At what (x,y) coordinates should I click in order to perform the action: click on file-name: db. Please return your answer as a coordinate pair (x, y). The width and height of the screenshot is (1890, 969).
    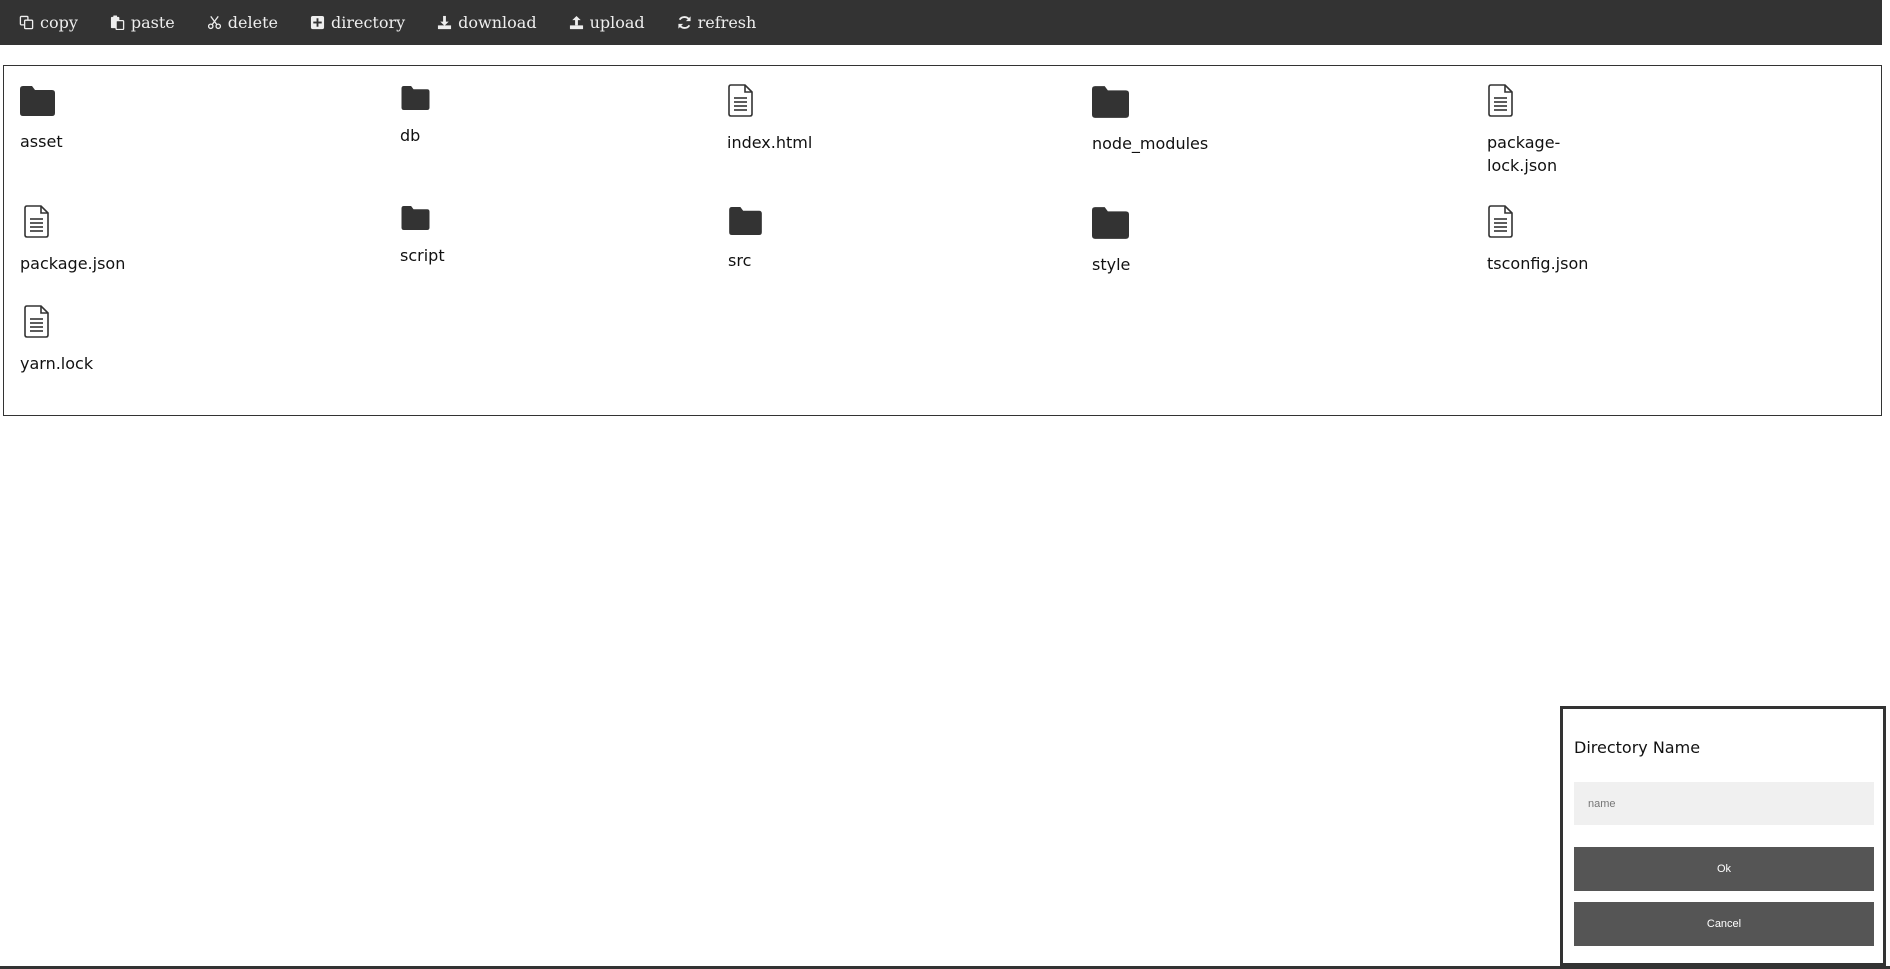
    Looking at the image, I should click on (410, 135).